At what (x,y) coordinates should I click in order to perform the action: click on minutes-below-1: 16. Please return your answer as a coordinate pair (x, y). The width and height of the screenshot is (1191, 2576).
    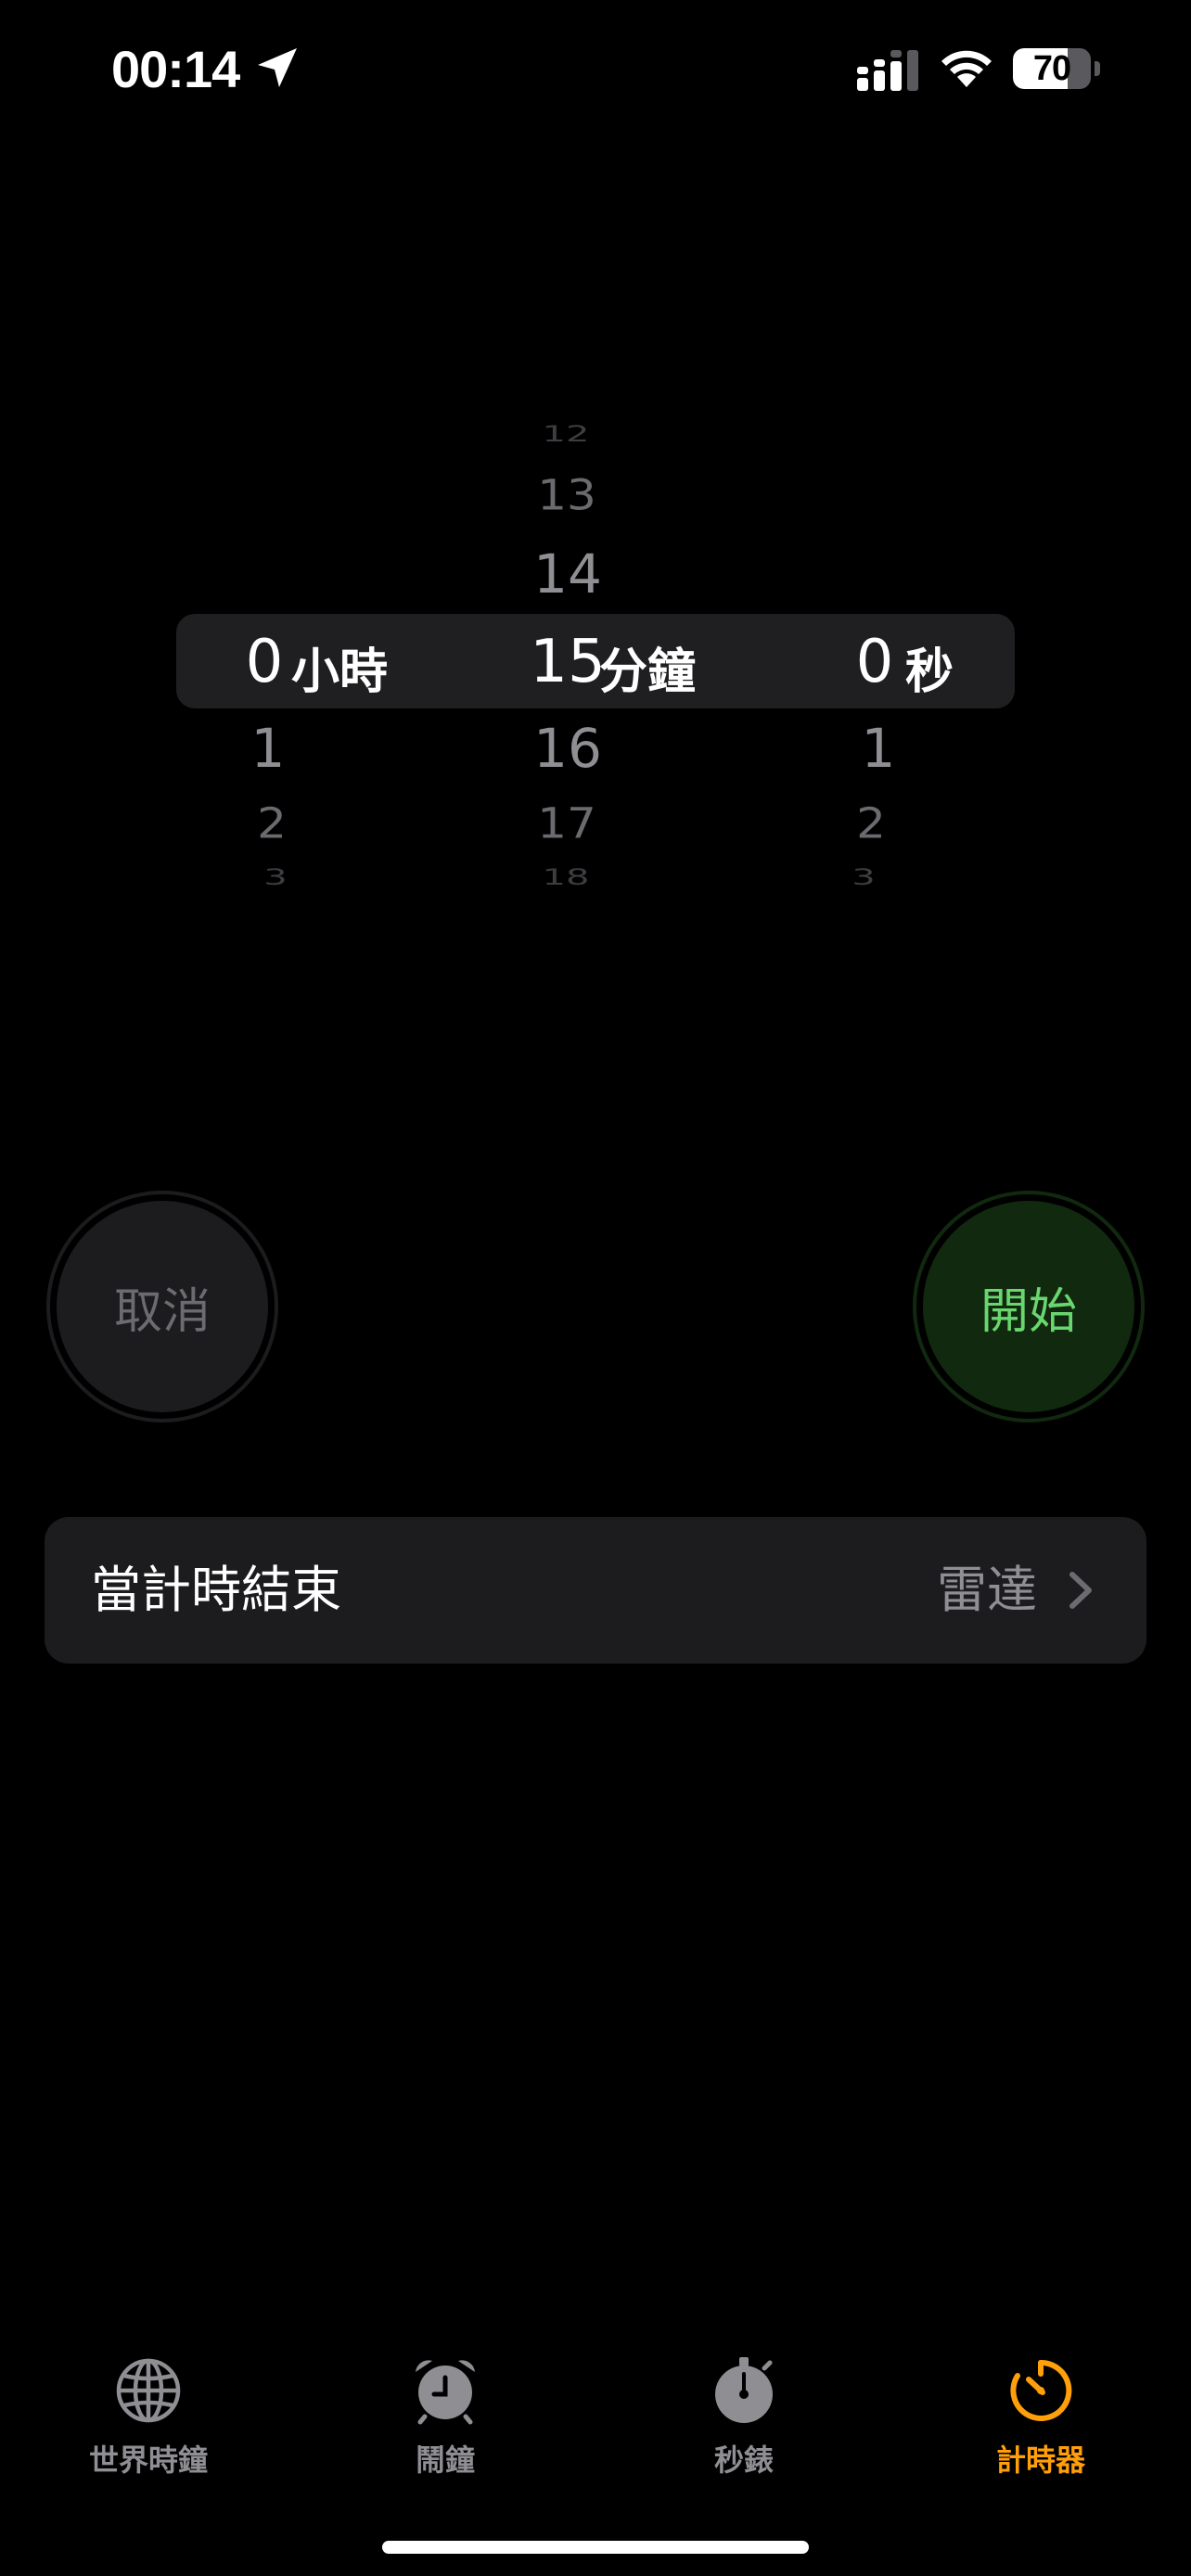
    Looking at the image, I should click on (567, 749).